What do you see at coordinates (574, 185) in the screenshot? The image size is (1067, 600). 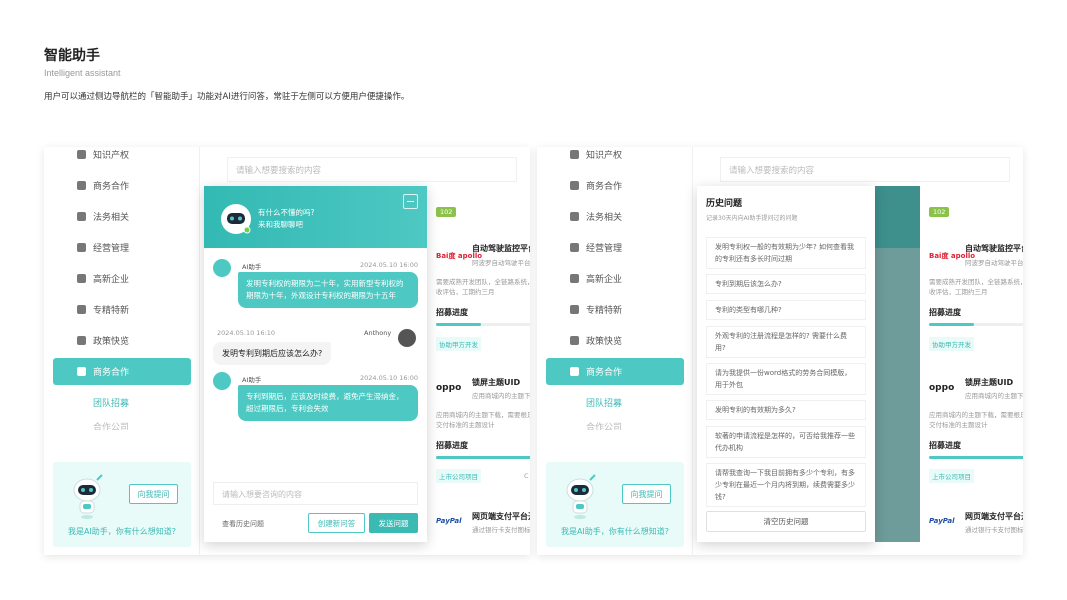 I see `hexagon-icon` at bounding box center [574, 185].